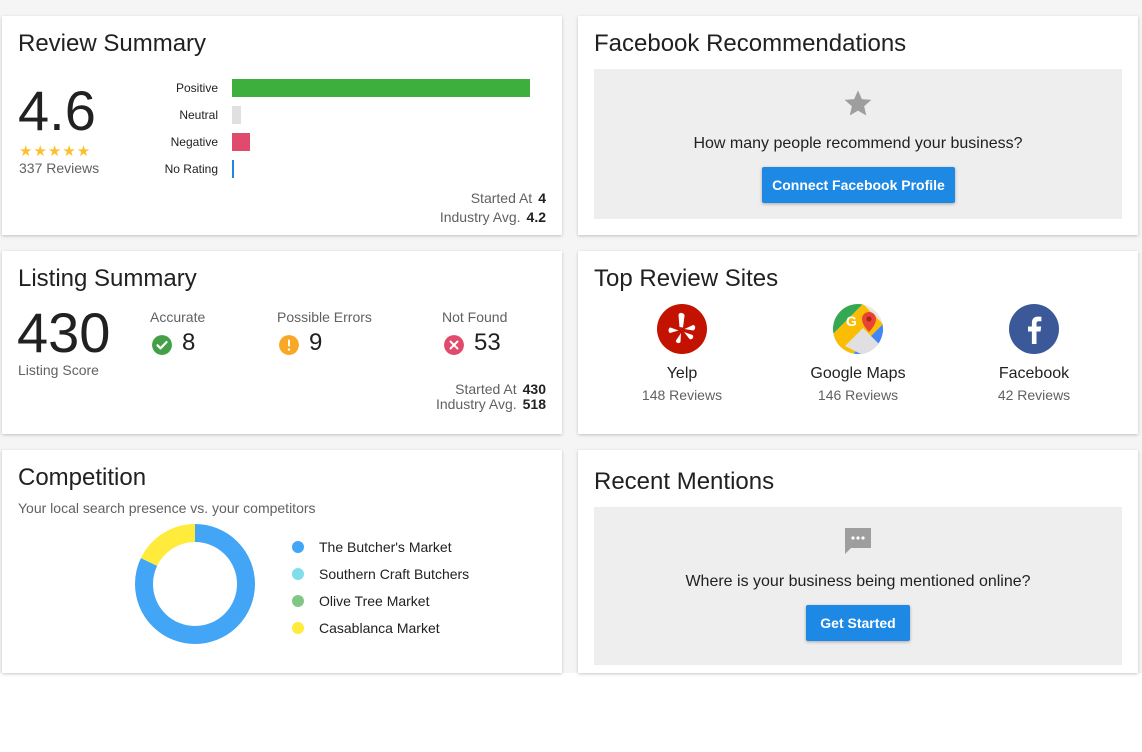  Describe the element at coordinates (851, 321) in the screenshot. I see `svg-text: G` at that location.